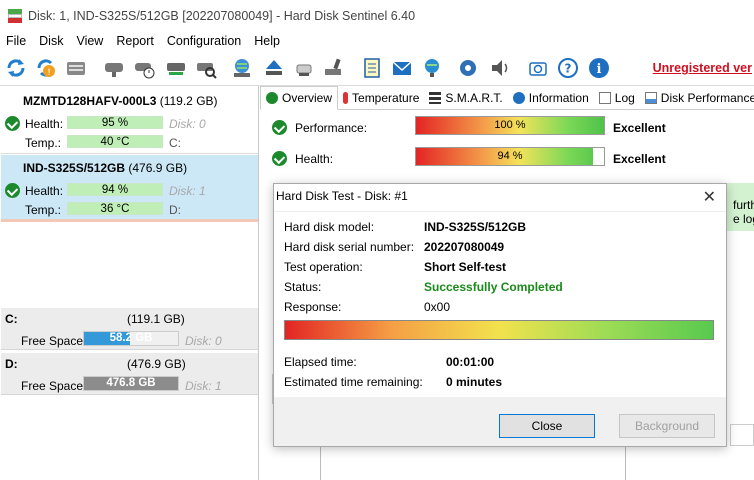  Describe the element at coordinates (115, 122) in the screenshot. I see `health-bar: 95 %` at that location.